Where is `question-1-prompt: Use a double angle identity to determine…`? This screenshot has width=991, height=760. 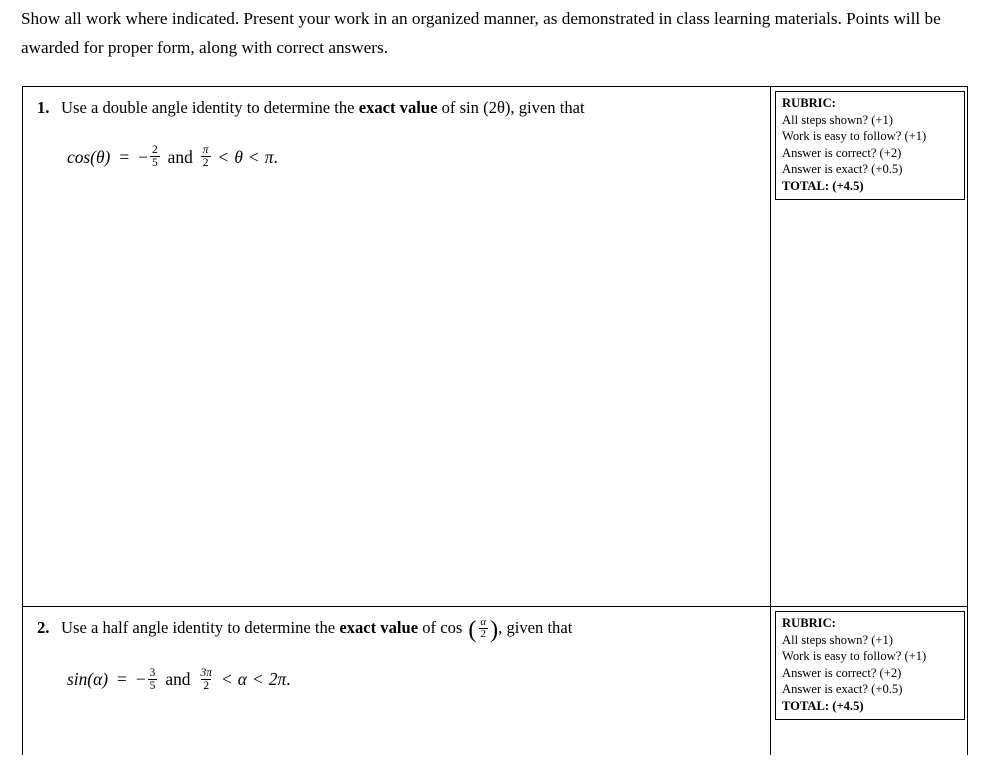
question-1-prompt: Use a double angle identity to determine… is located at coordinates (411, 108).